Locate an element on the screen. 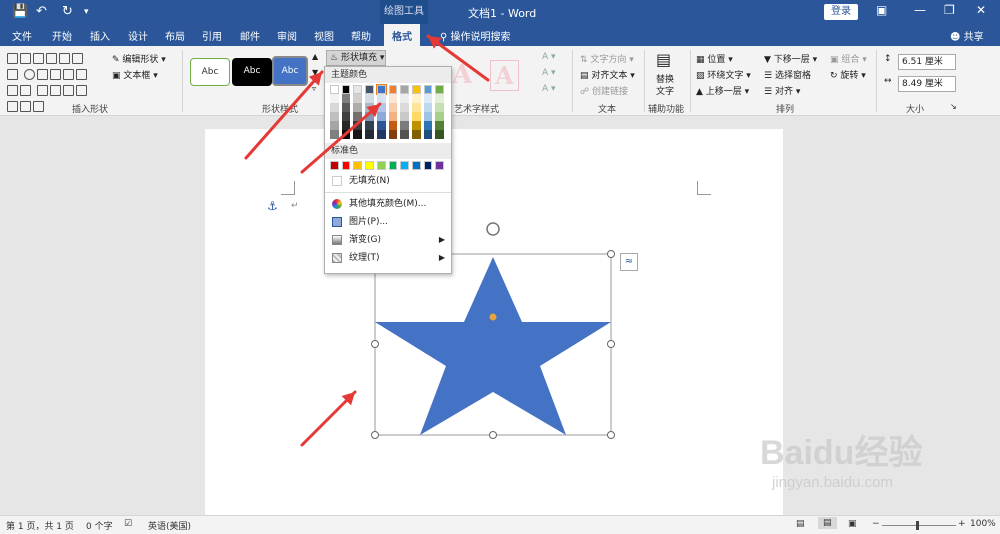 Image resolution: width=1000 pixels, height=534 pixels. undo-icon: ↶ is located at coordinates (41, 11).